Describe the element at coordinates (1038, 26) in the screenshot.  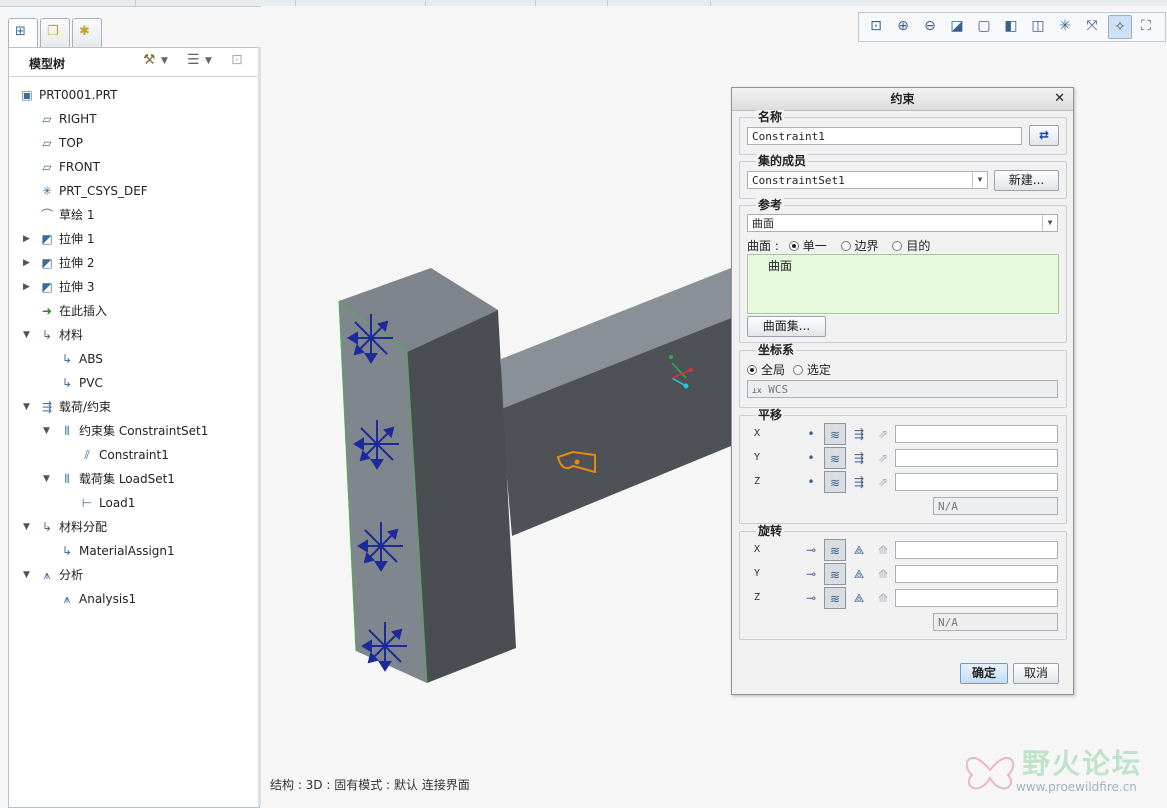
I see `view-manager-icon: ◫` at that location.